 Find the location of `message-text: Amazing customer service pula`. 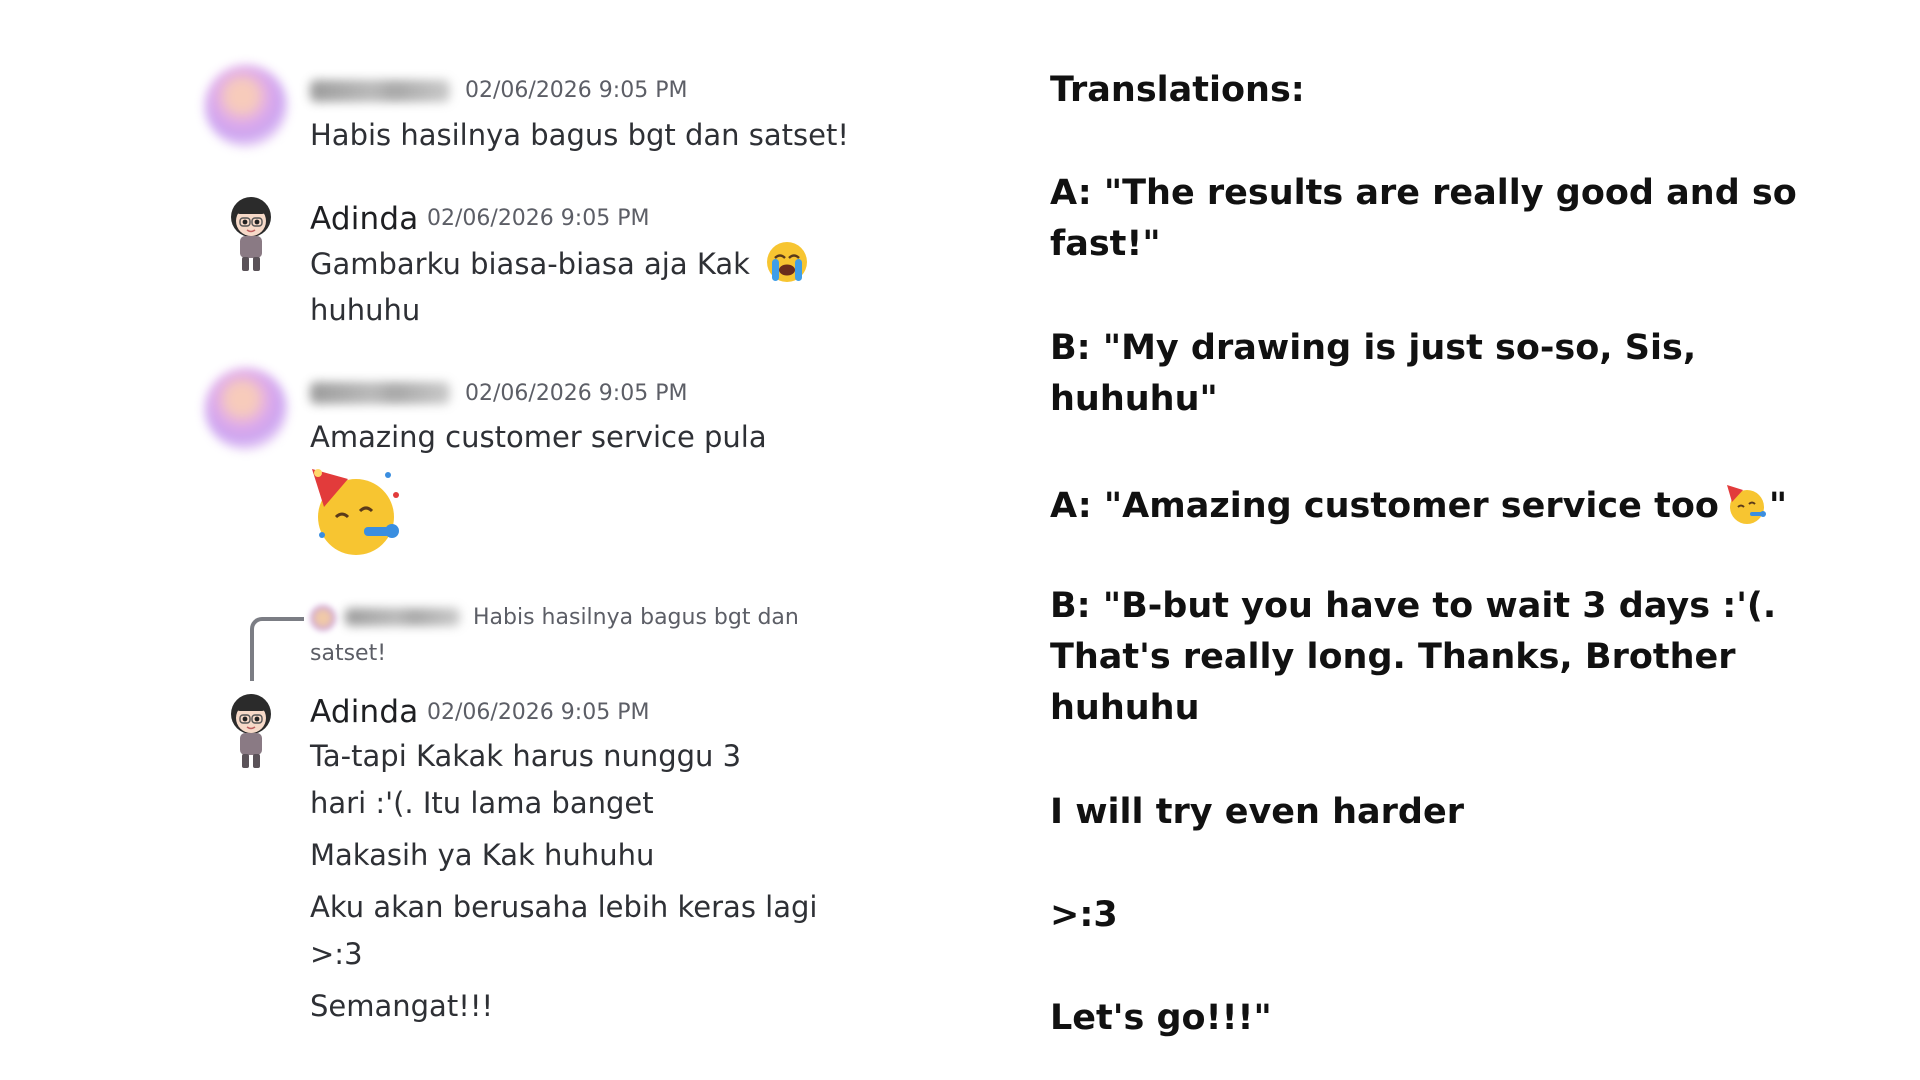

message-text: Amazing customer service pula is located at coordinates (538, 437).